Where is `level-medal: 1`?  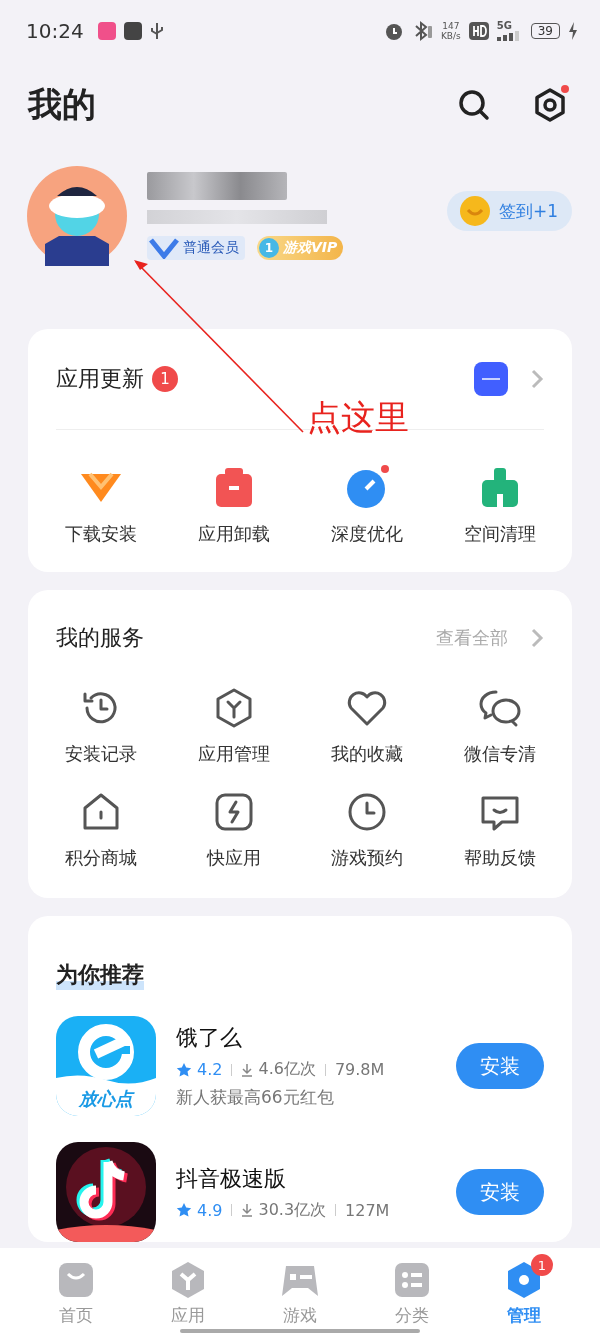
level-medal: 1 is located at coordinates (269, 248).